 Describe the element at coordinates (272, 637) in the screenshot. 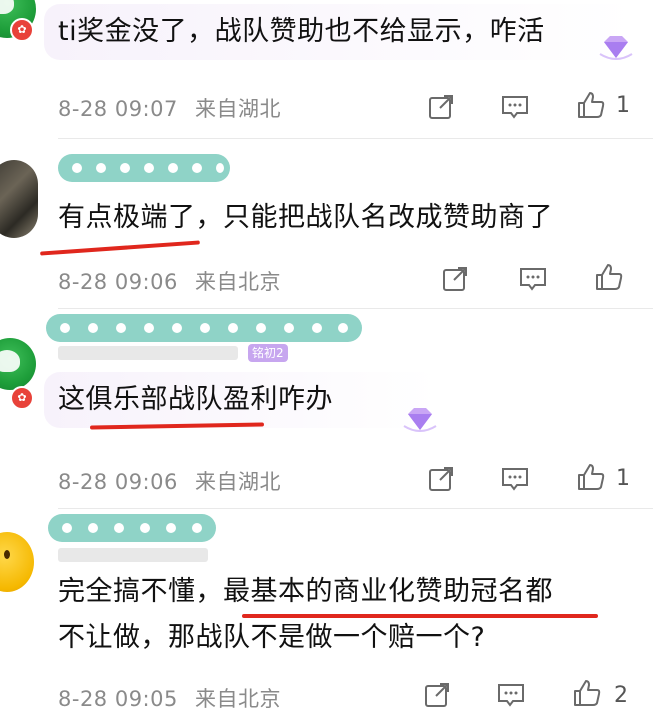

I see `comment-text-line: 不让做，那战队不是做一个赔一个?` at that location.